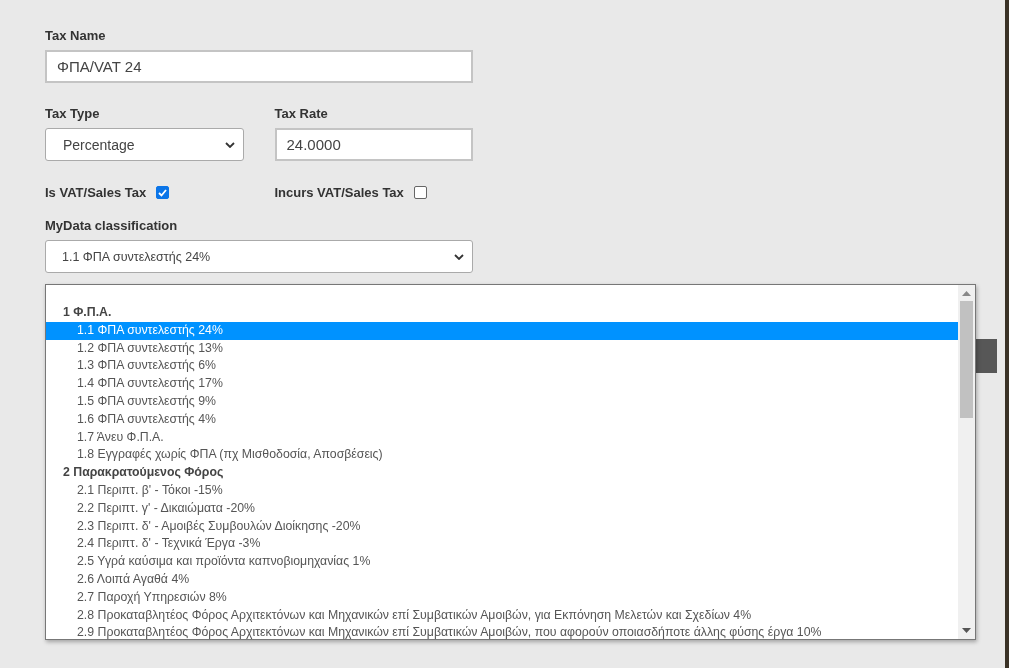  What do you see at coordinates (112, 225) in the screenshot?
I see `field-label: MyData classification` at bounding box center [112, 225].